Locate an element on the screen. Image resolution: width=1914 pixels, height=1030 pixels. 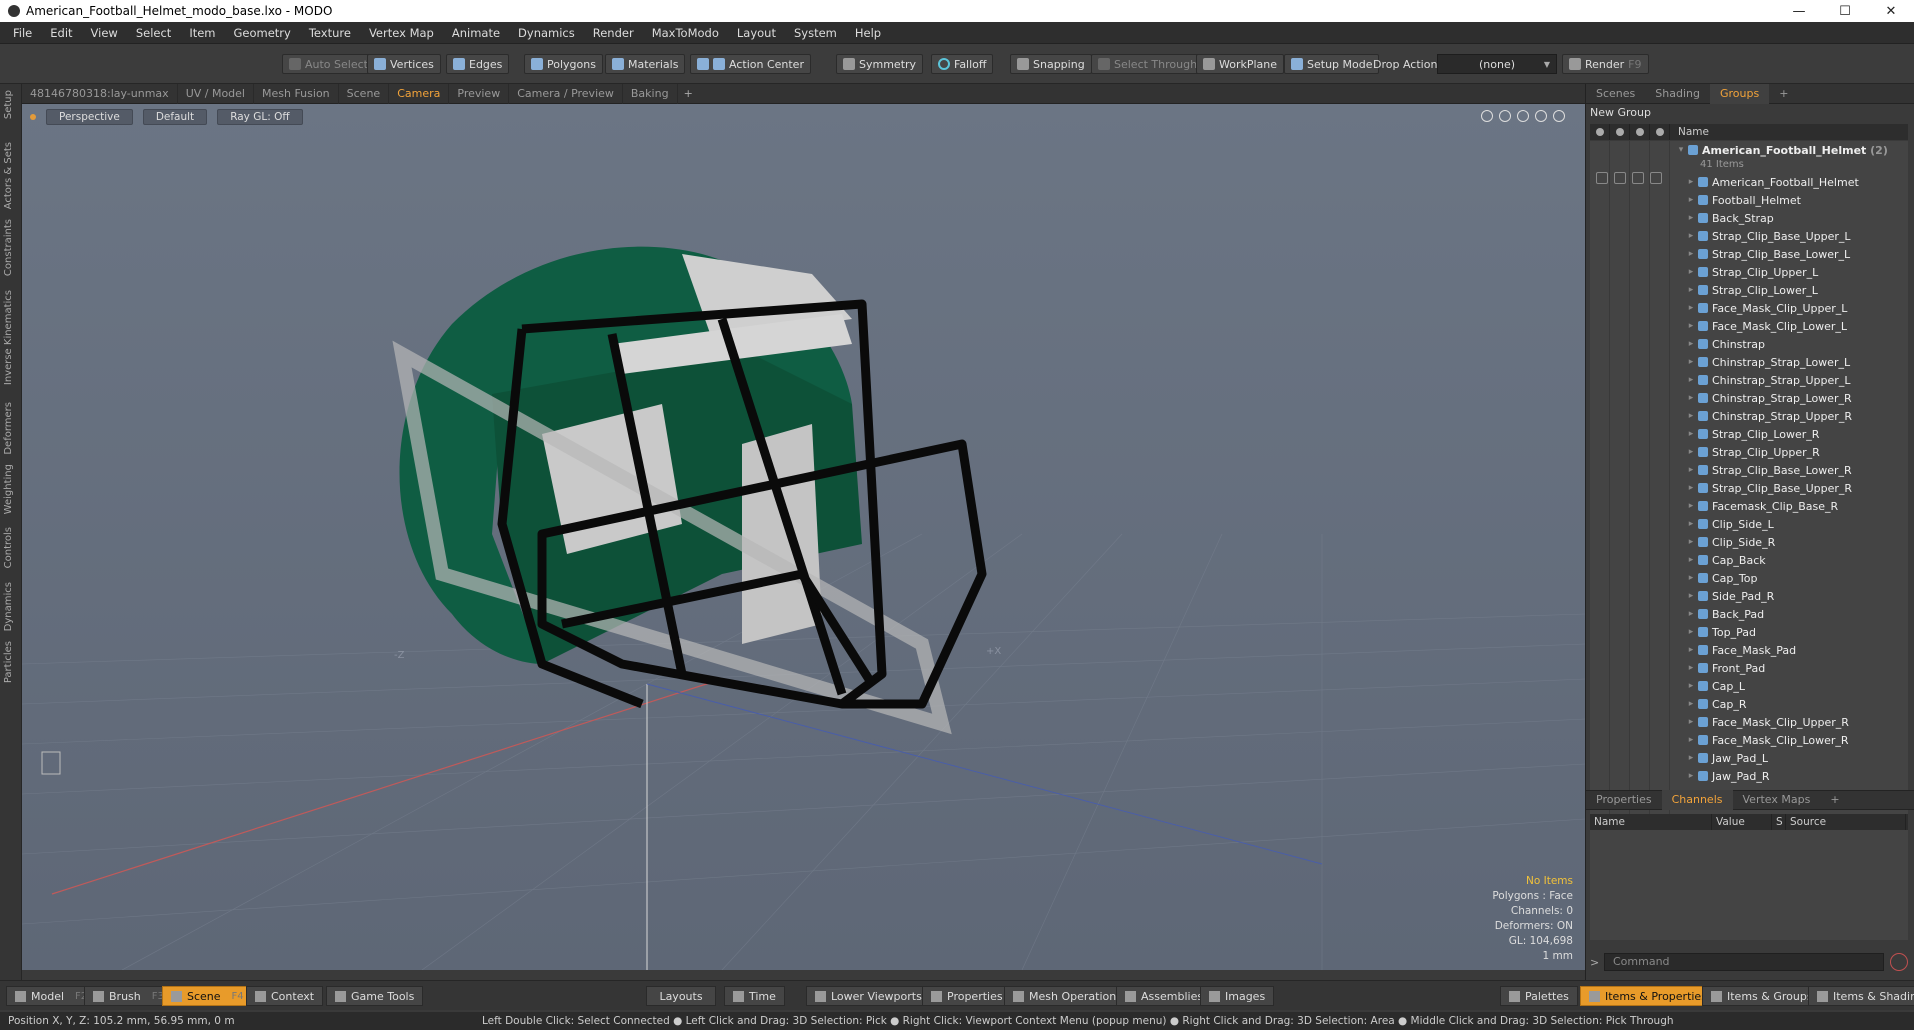
root-lock-toggle is located at coordinates (1638, 178).